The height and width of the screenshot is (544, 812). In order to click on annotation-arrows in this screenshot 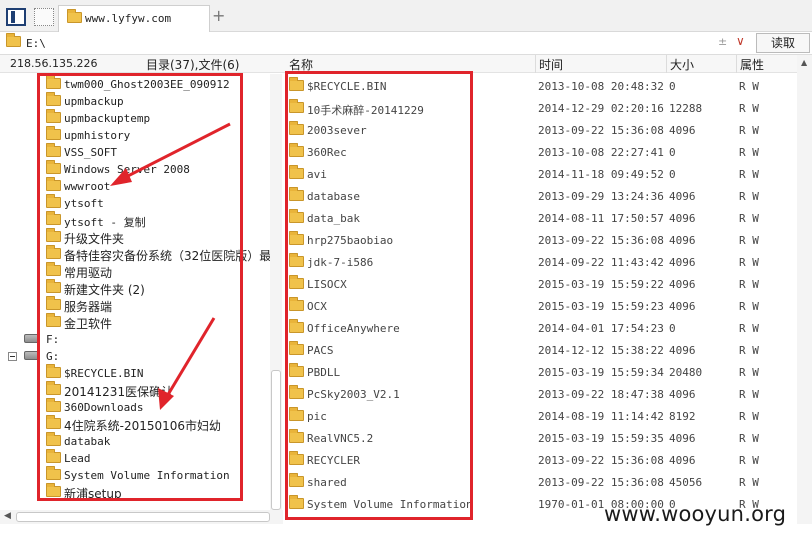, I will do `click(170, 266)`.